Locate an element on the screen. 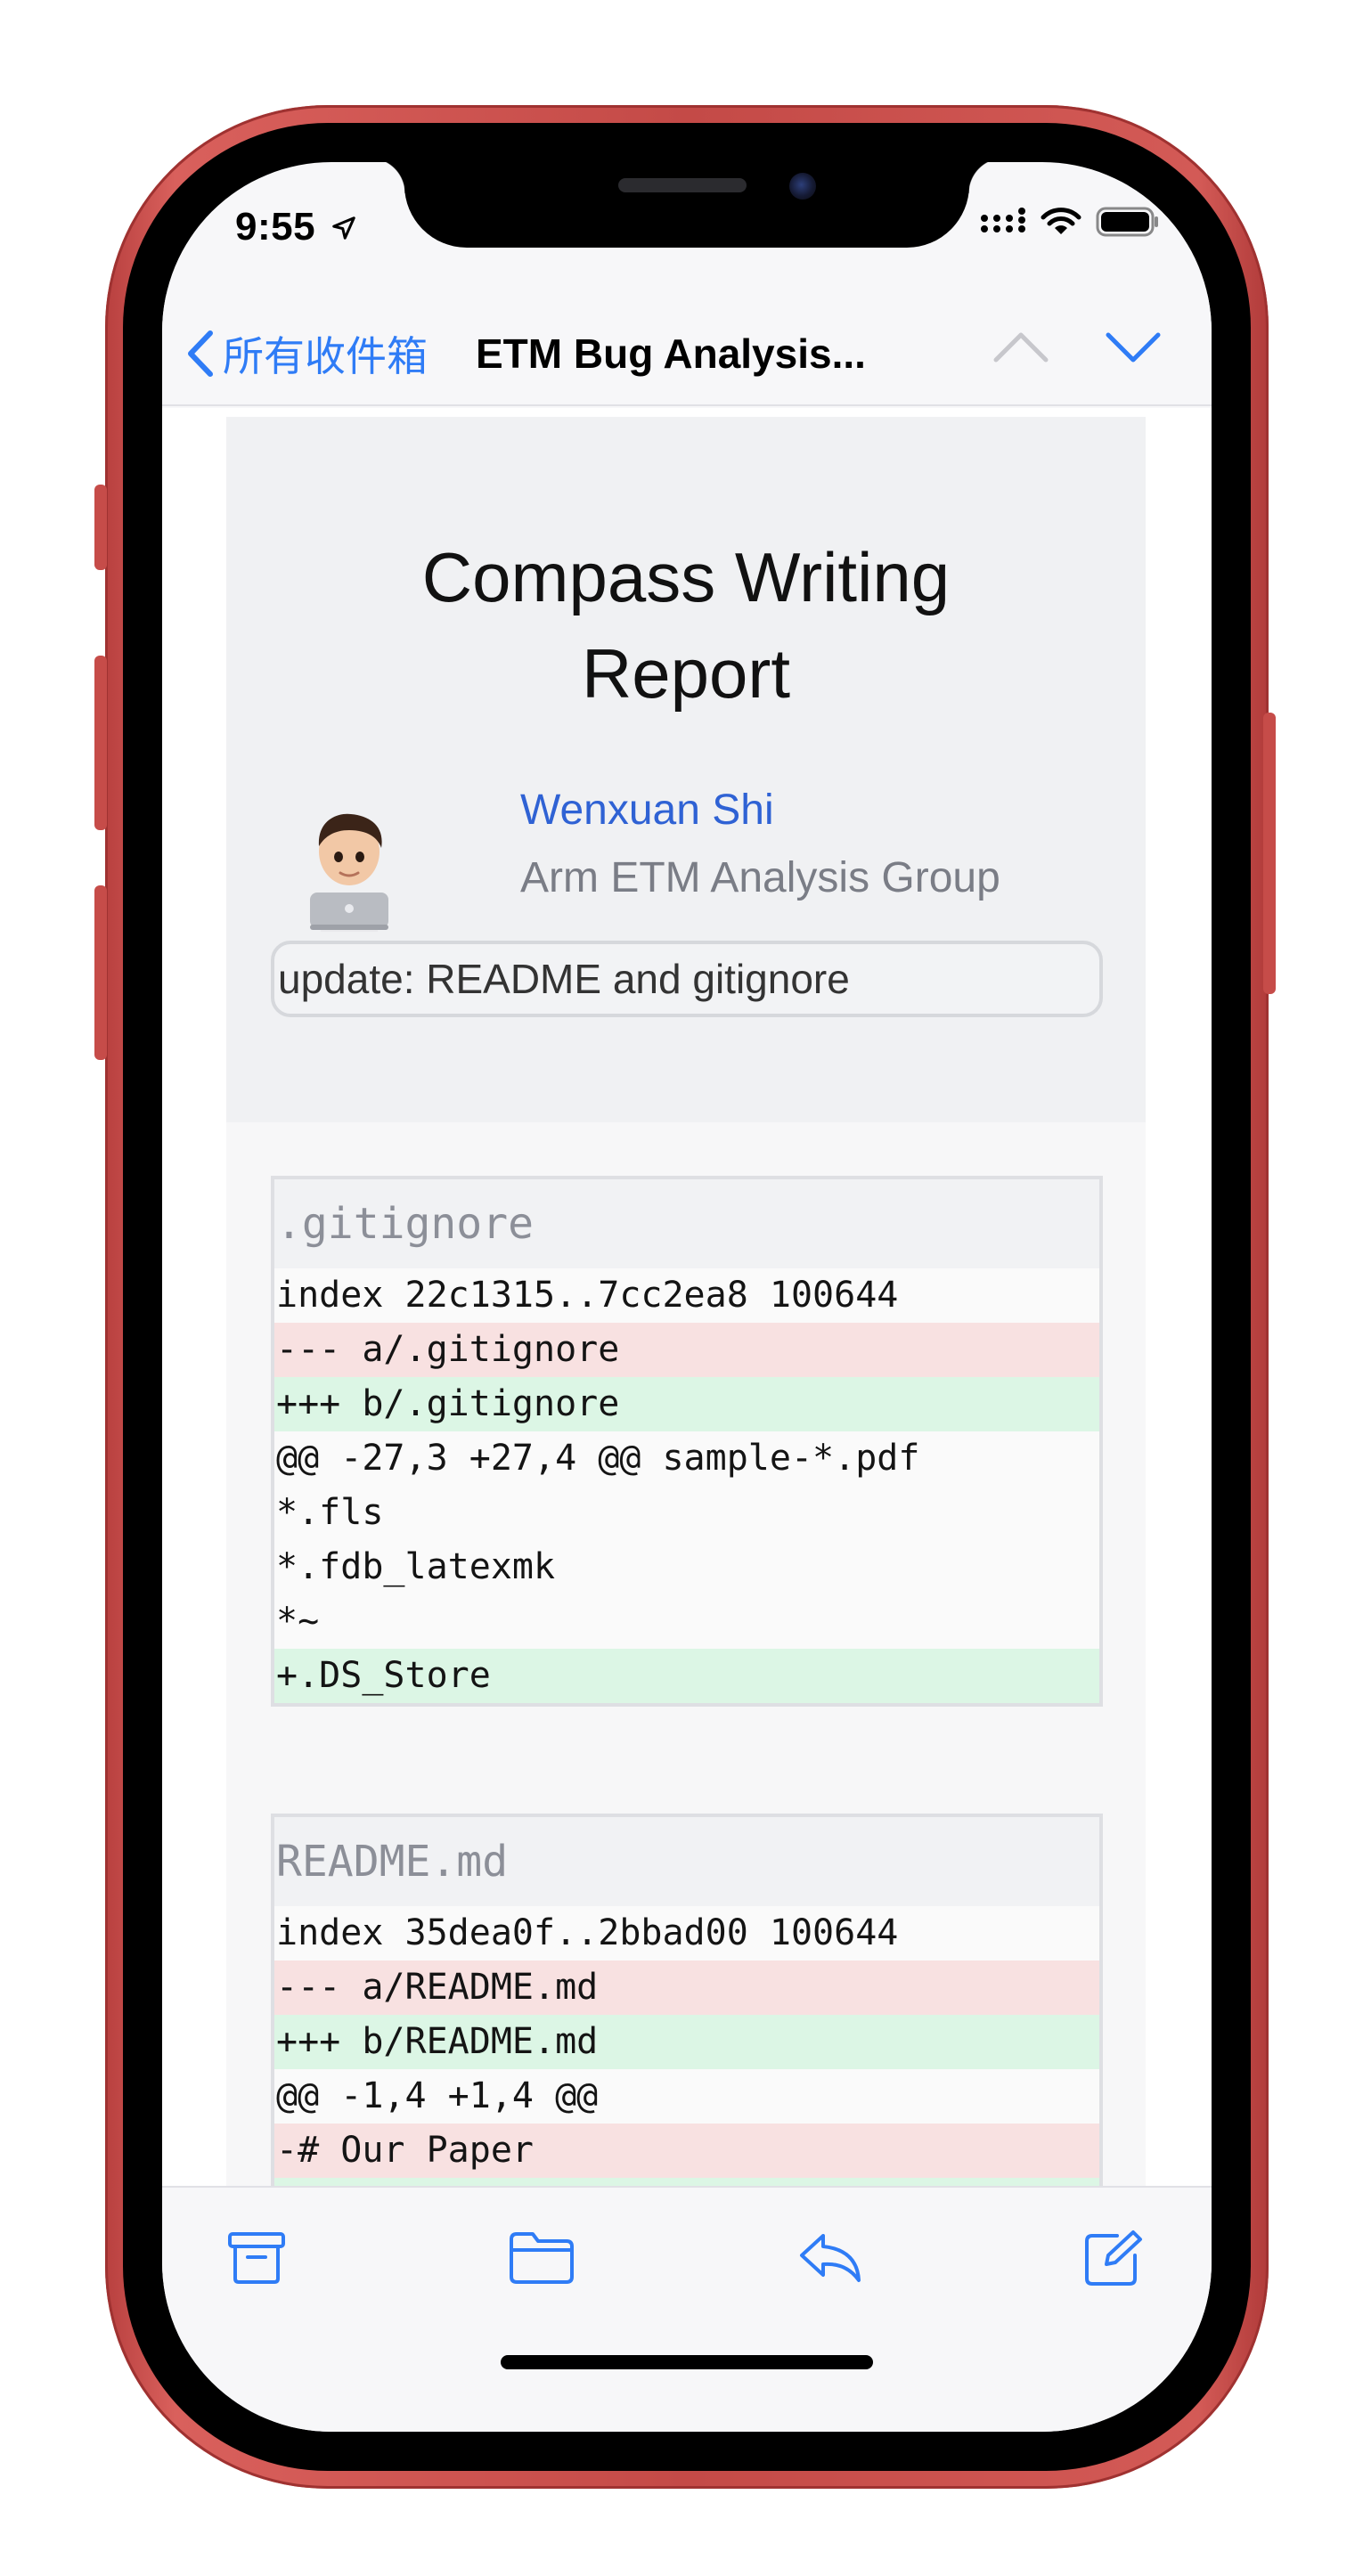 This screenshot has height=2576, width=1363. diff-line-context: *.fls is located at coordinates (330, 1513).